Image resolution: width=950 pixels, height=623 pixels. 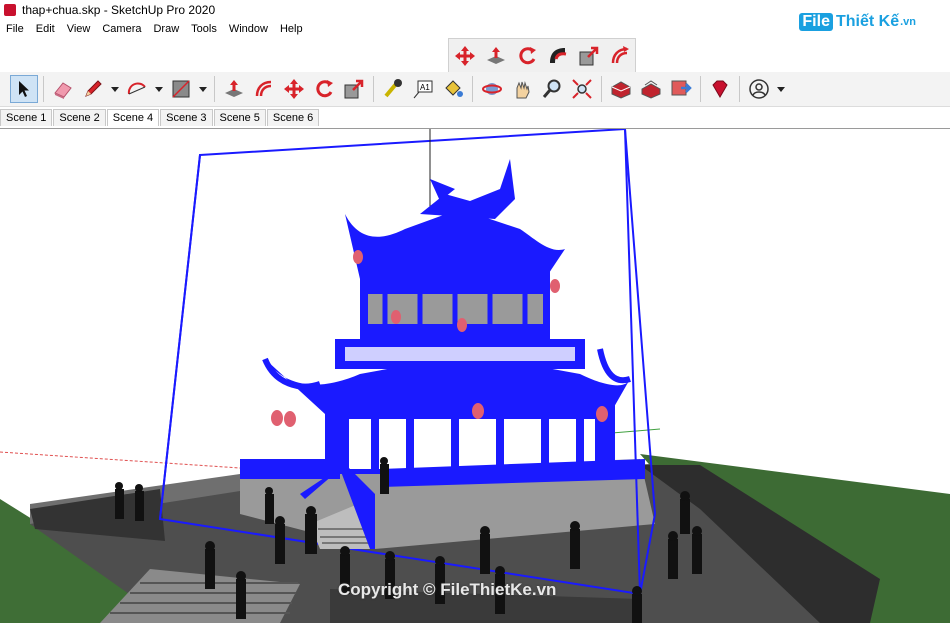 I want to click on menu-window: Window, so click(x=248, y=29).